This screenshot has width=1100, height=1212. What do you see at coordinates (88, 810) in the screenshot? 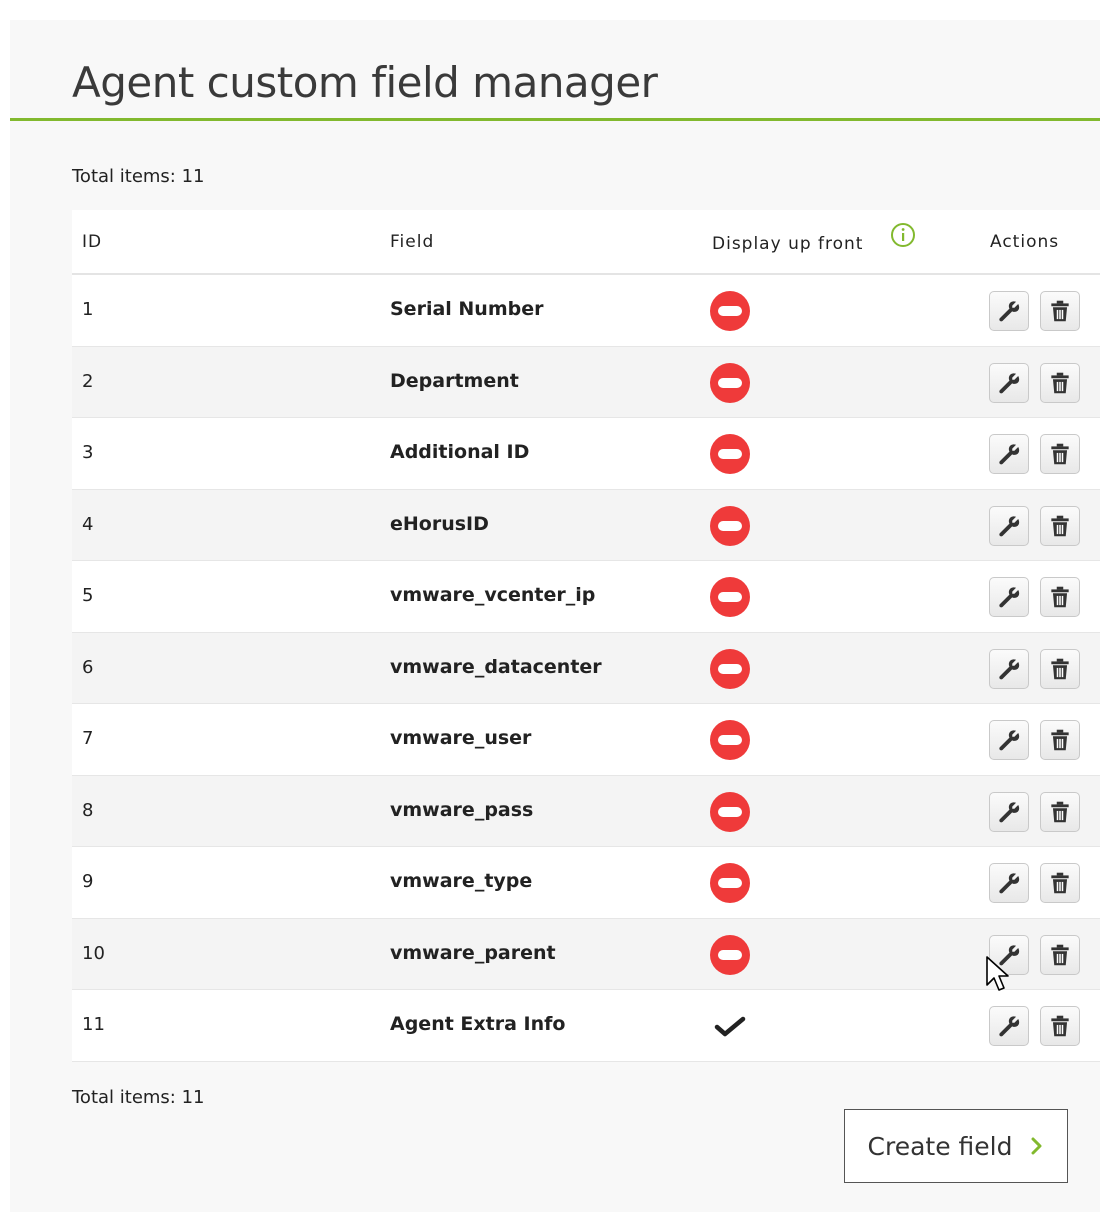
I see `row-id: 8` at bounding box center [88, 810].